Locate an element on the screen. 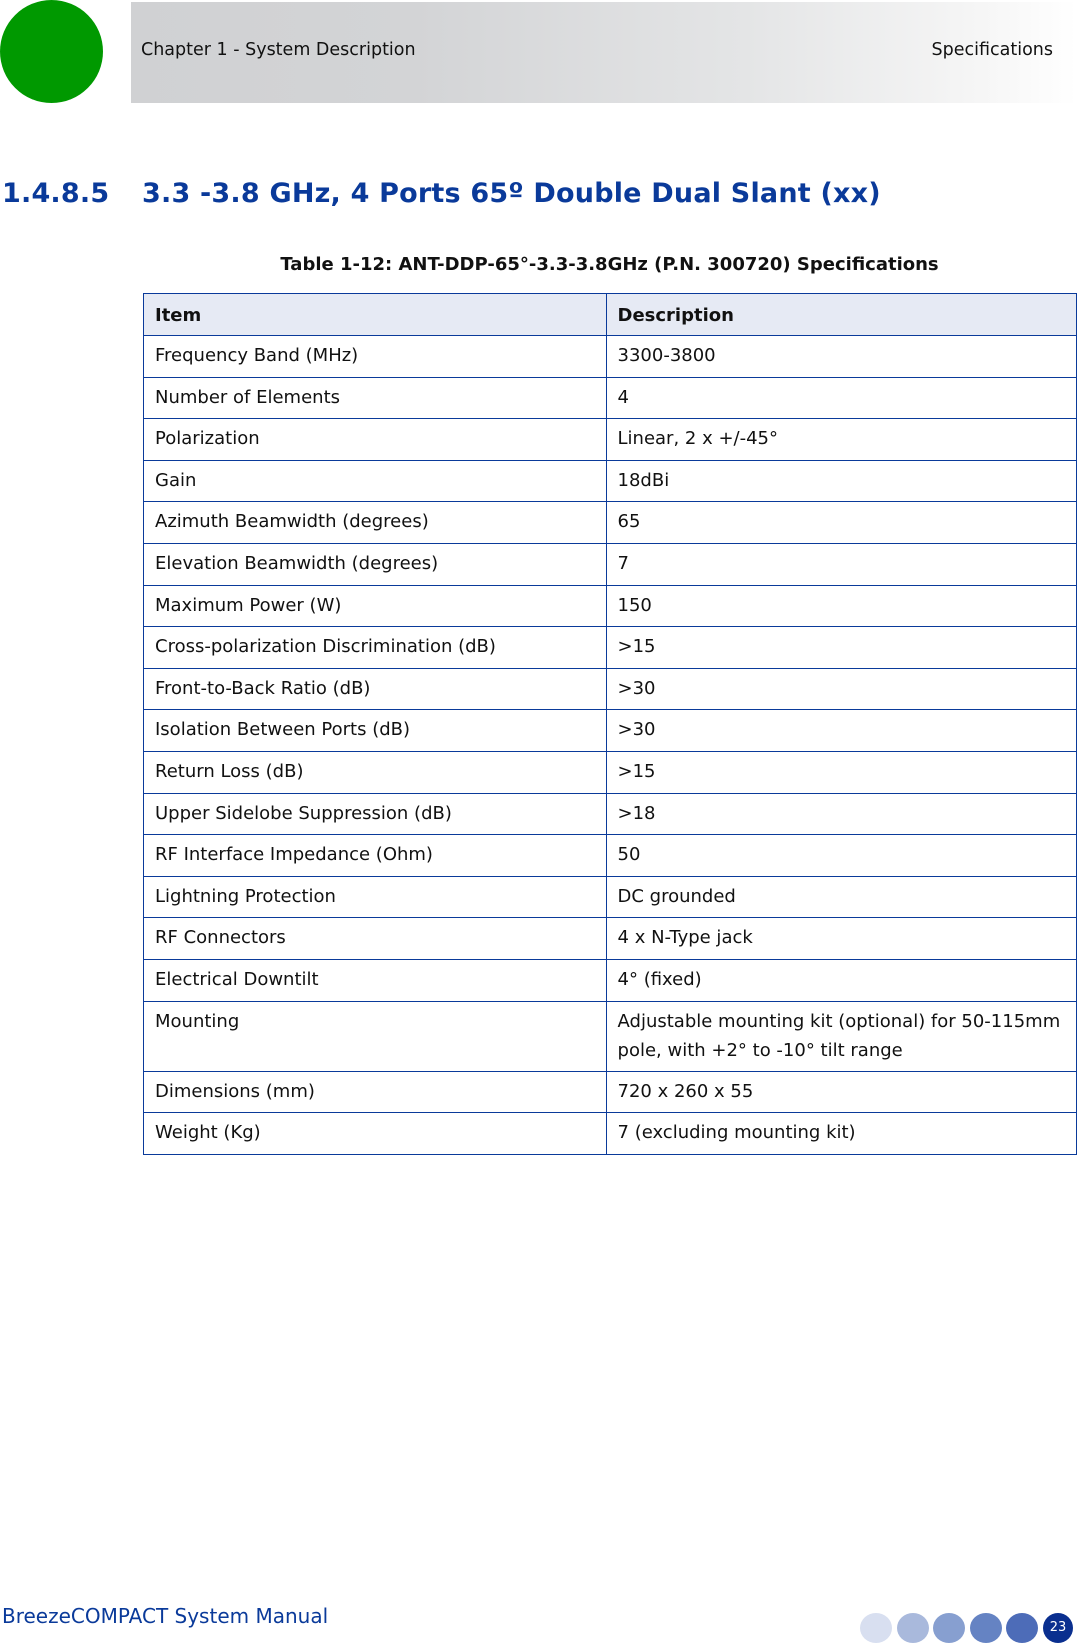  description-cell: 4 x N-Type jack is located at coordinates (841, 938).